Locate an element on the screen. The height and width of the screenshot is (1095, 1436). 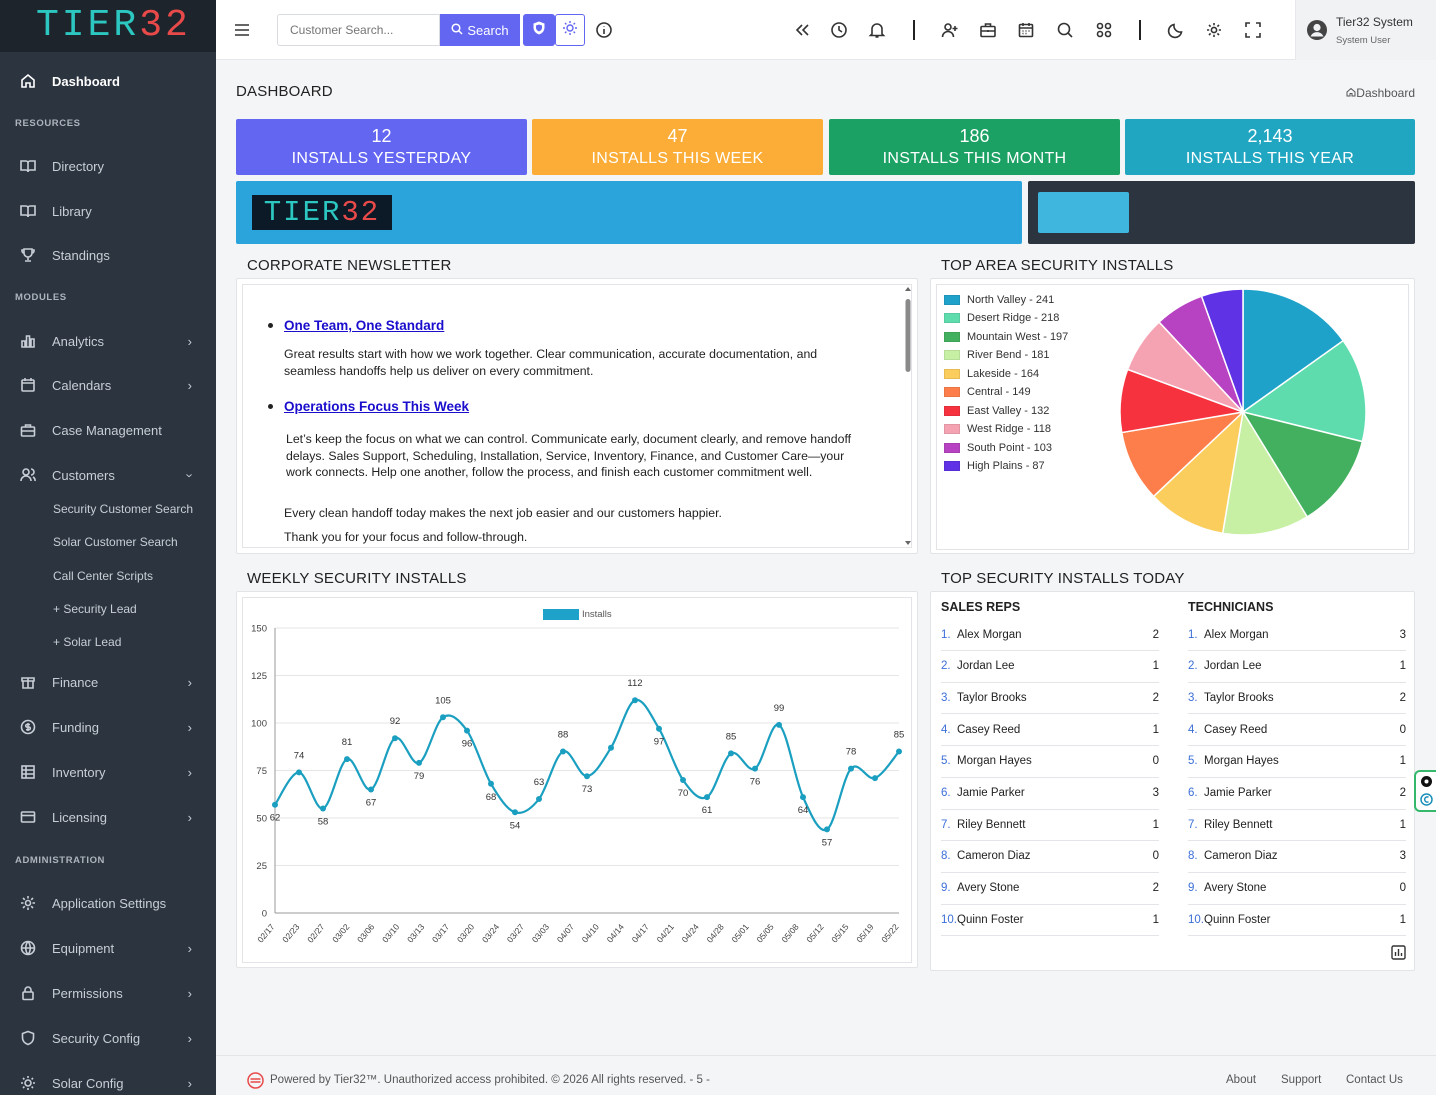
sidebar-subitem-call-center-scripts: Call Center Scripts is located at coordinates (103, 576).